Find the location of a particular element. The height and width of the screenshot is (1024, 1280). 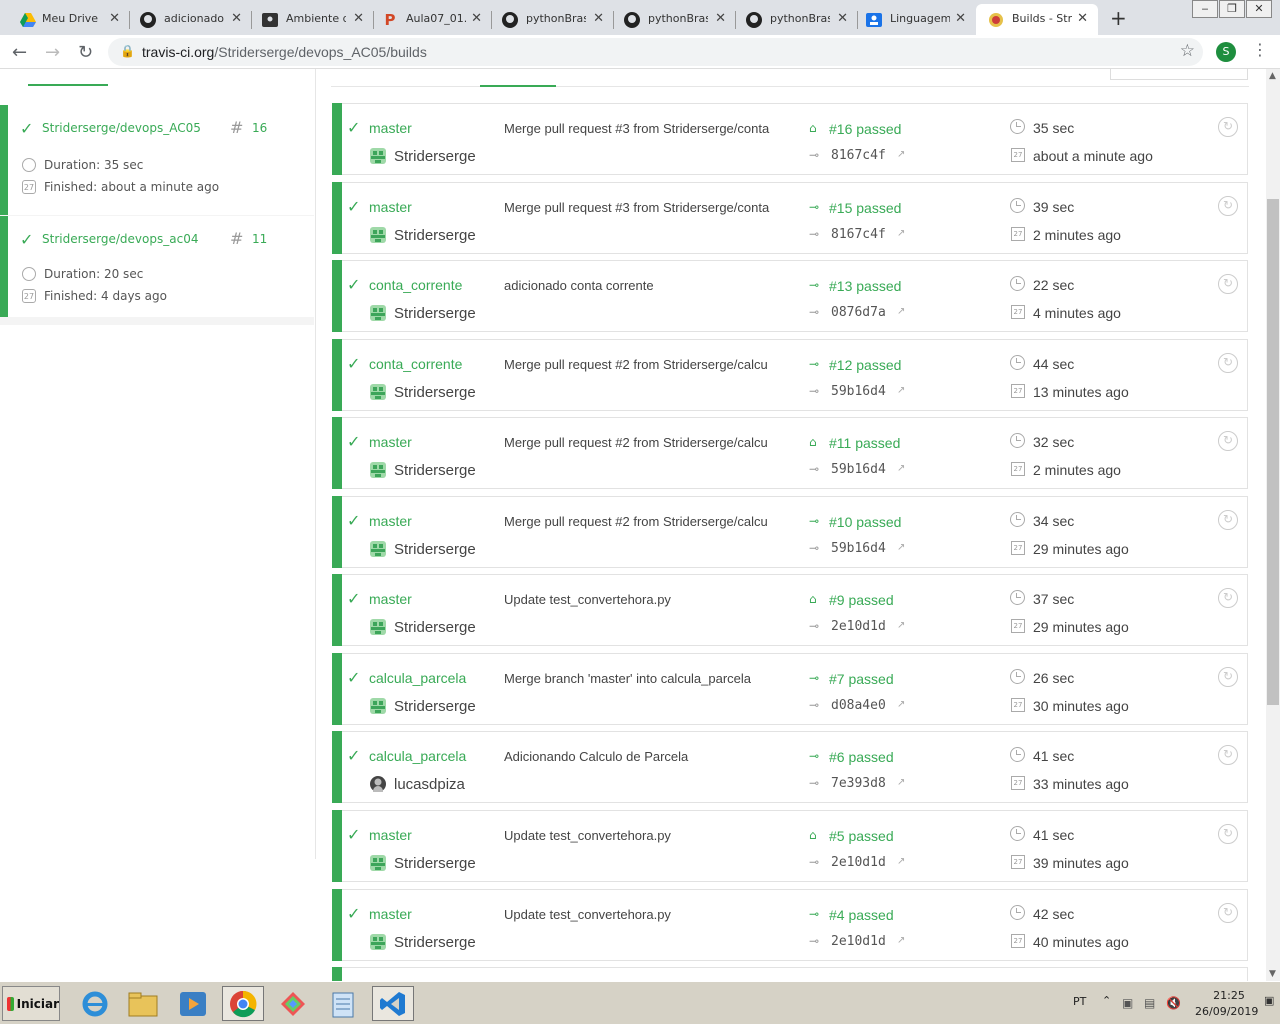

repo-name-link: Striderserge/devops_AC05 is located at coordinates (121, 128).